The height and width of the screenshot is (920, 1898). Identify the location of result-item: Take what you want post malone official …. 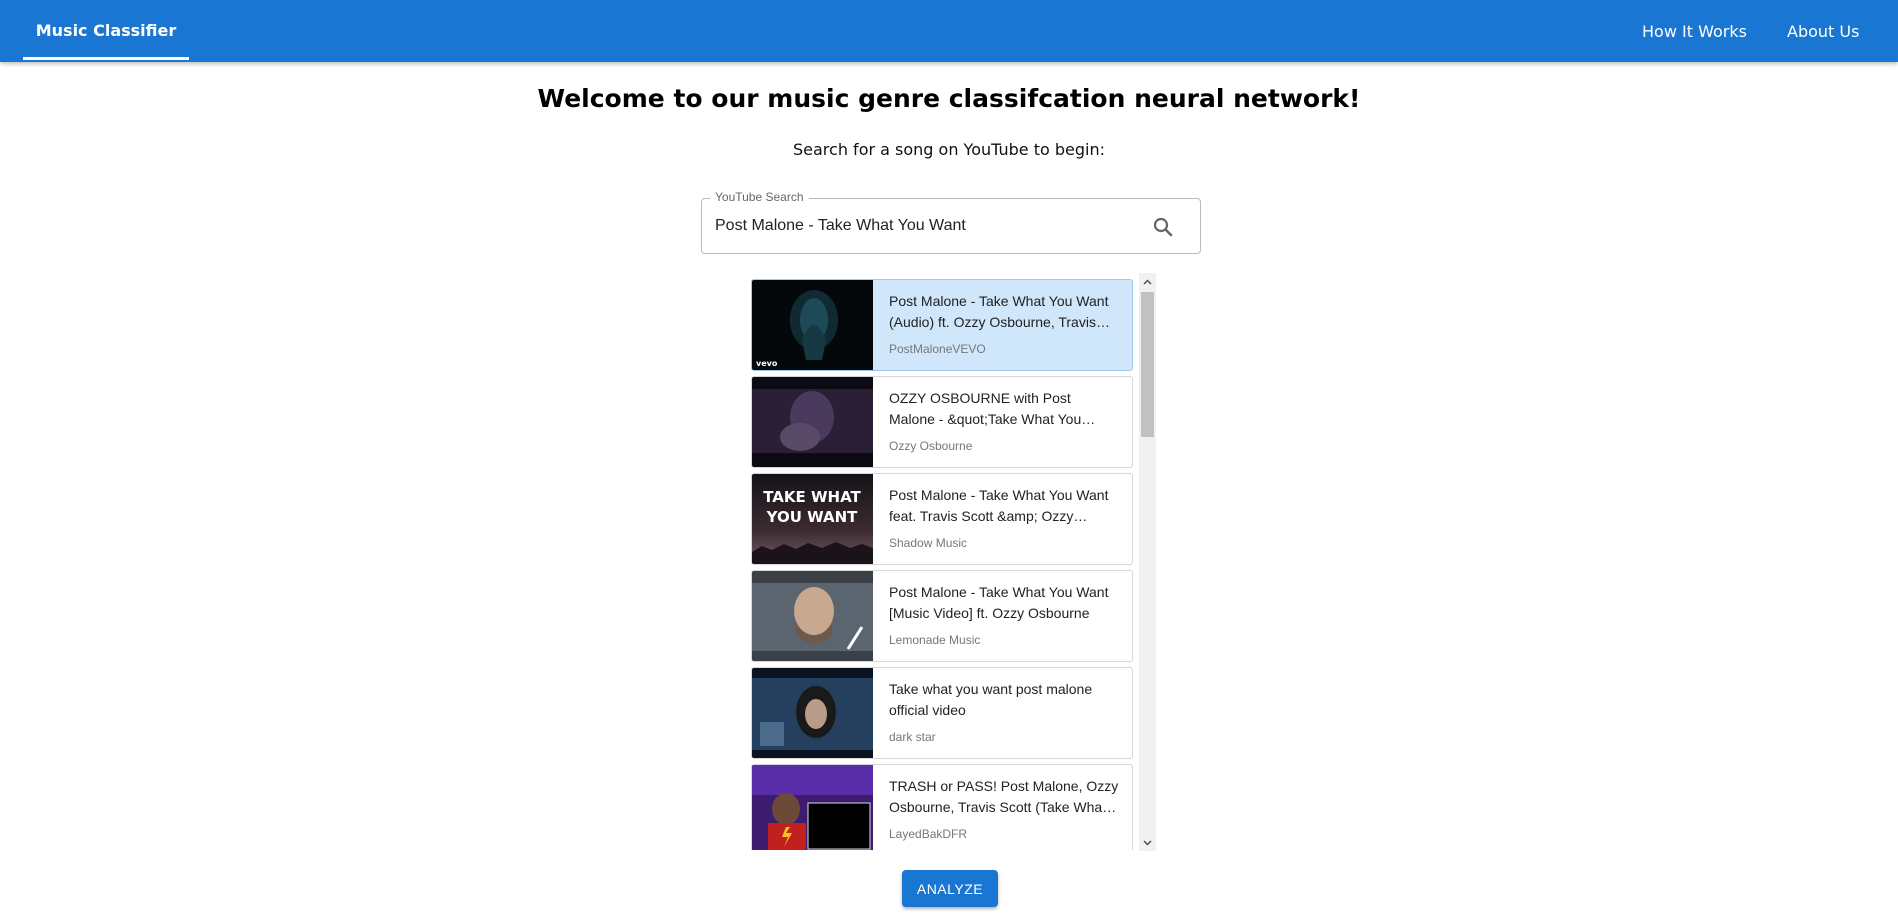
(942, 713).